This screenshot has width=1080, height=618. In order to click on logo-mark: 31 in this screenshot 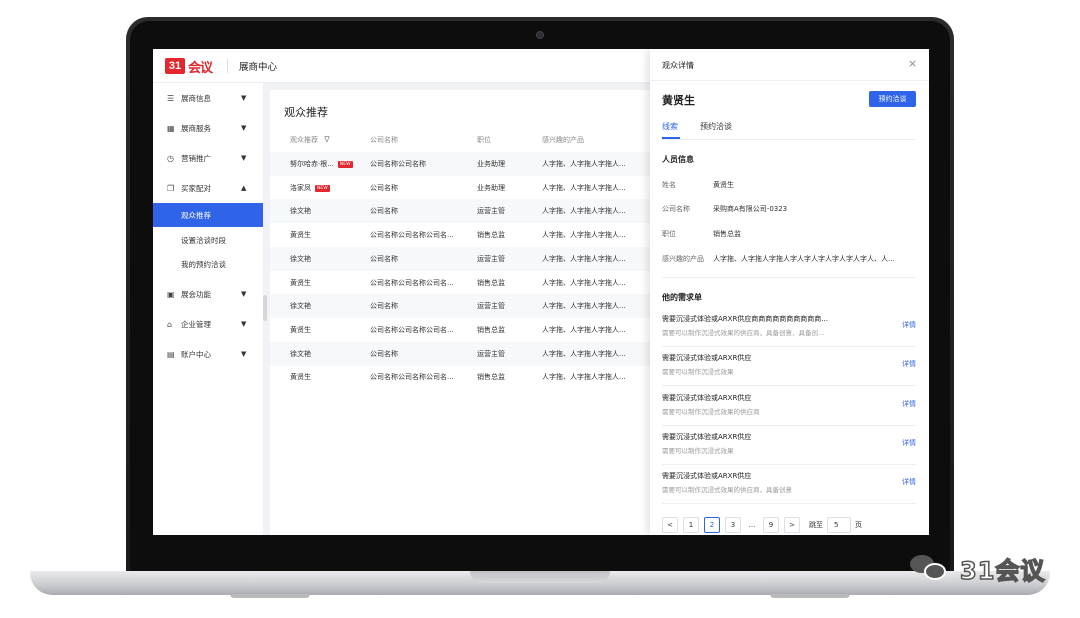, I will do `click(175, 66)`.